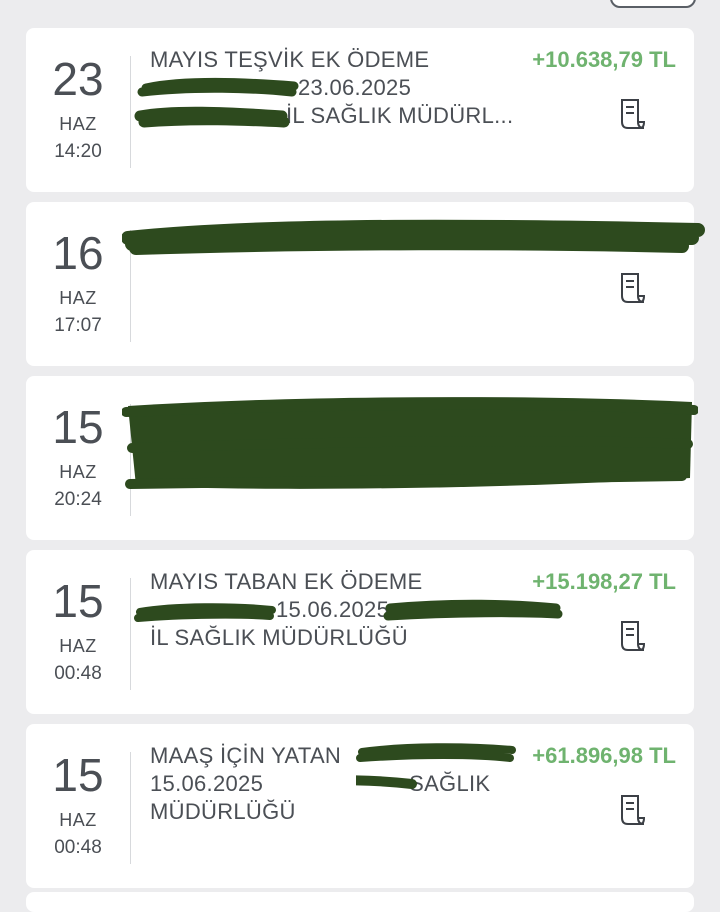 This screenshot has width=720, height=912. What do you see at coordinates (78, 325) in the screenshot?
I see `transaction-time: 17:07` at bounding box center [78, 325].